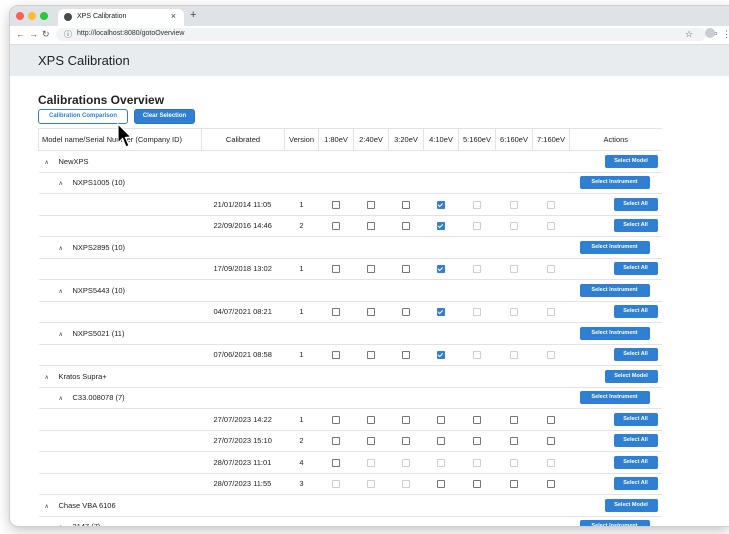 This screenshot has height=534, width=729. Describe the element at coordinates (350, 290) in the screenshot. I see `instrument-row: ∧ NXPS5443 (10) Select Instrument` at that location.